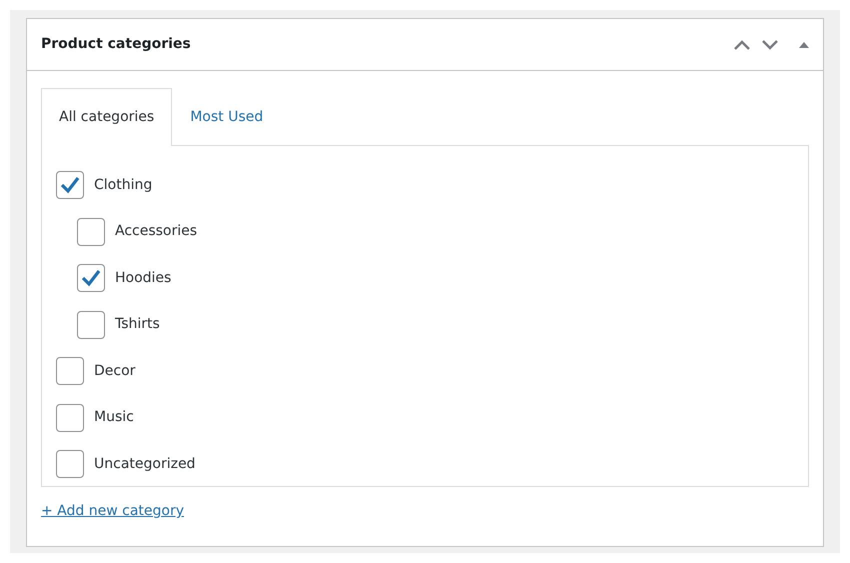  What do you see at coordinates (804, 44) in the screenshot?
I see `collapse-button` at bounding box center [804, 44].